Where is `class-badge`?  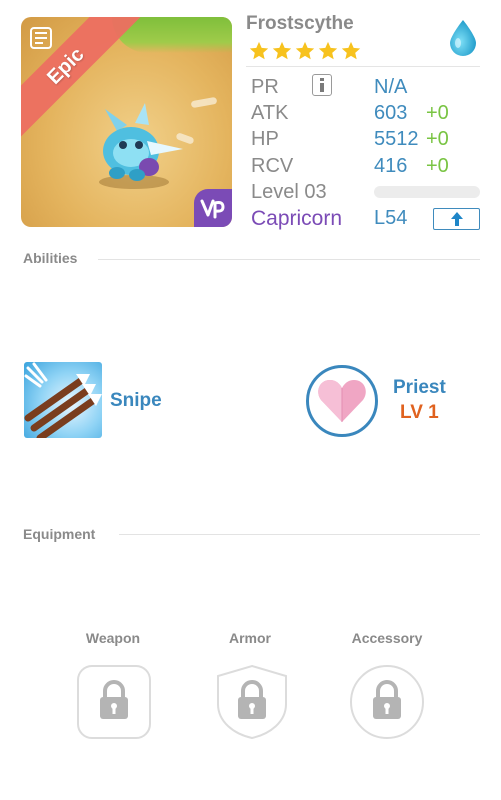 class-badge is located at coordinates (342, 401).